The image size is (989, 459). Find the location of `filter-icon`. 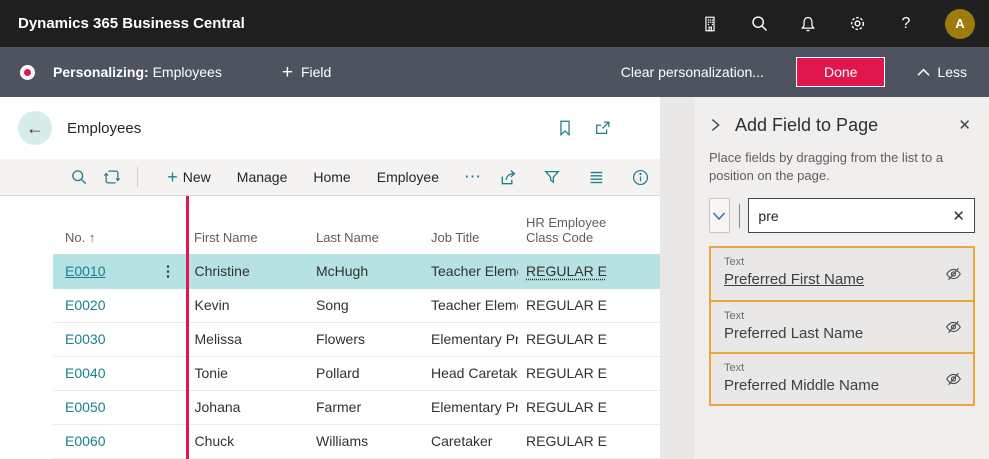

filter-icon is located at coordinates (552, 177).